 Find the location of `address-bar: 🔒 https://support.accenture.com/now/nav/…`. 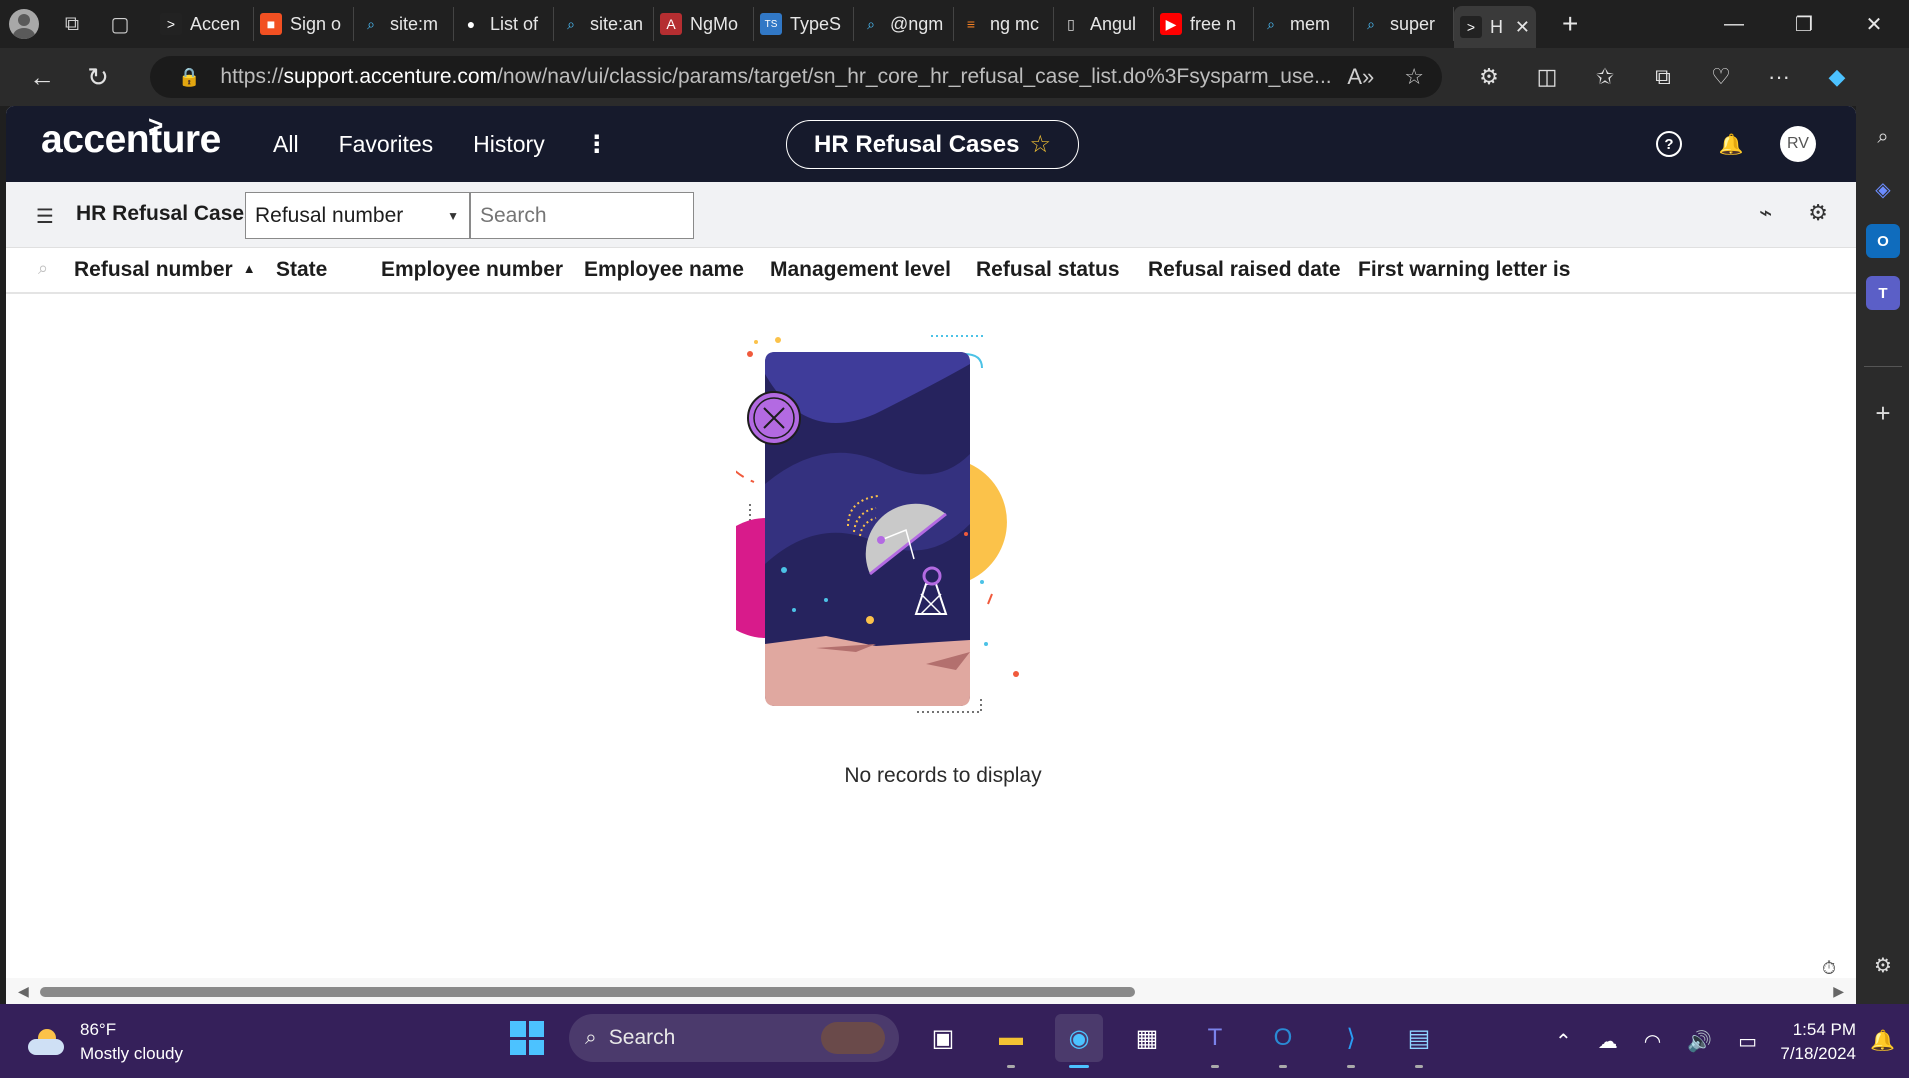

address-bar: 🔒 https://support.accenture.com/now/nav/… is located at coordinates (796, 77).